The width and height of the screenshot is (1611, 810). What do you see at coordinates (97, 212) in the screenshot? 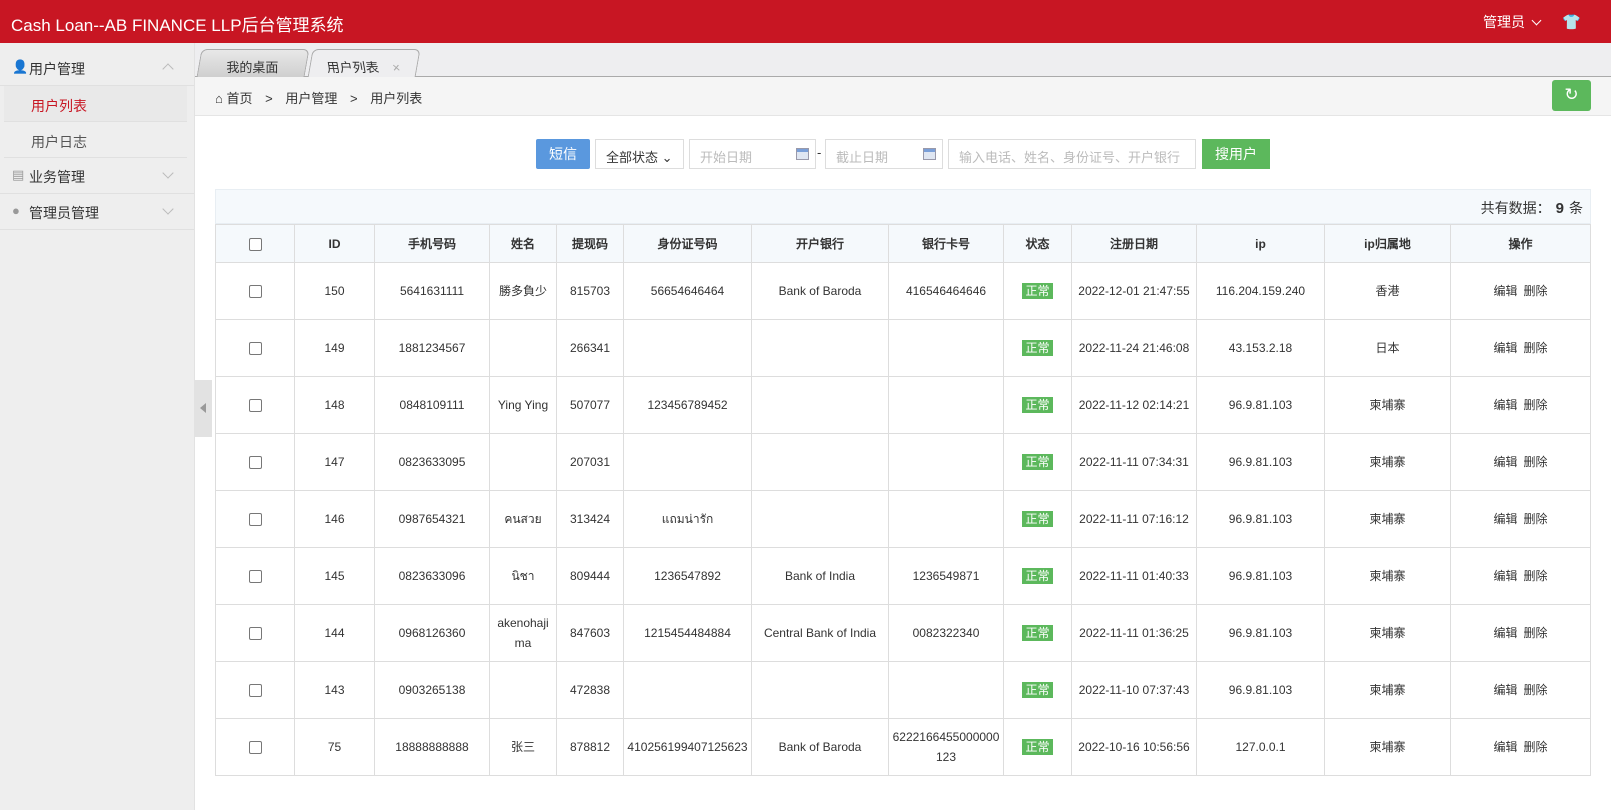
I see `sidebar-group-admin-management: ● 管理员管理` at bounding box center [97, 212].